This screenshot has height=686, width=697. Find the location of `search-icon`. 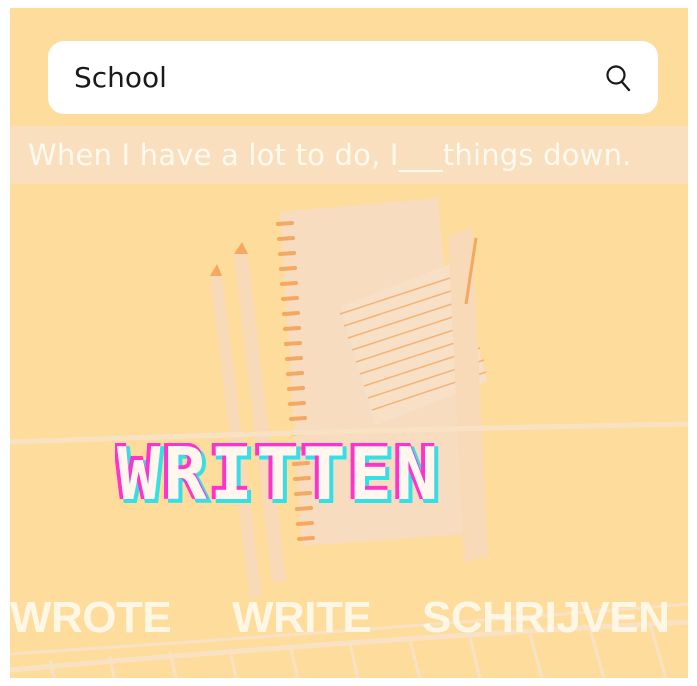

search-icon is located at coordinates (618, 78).